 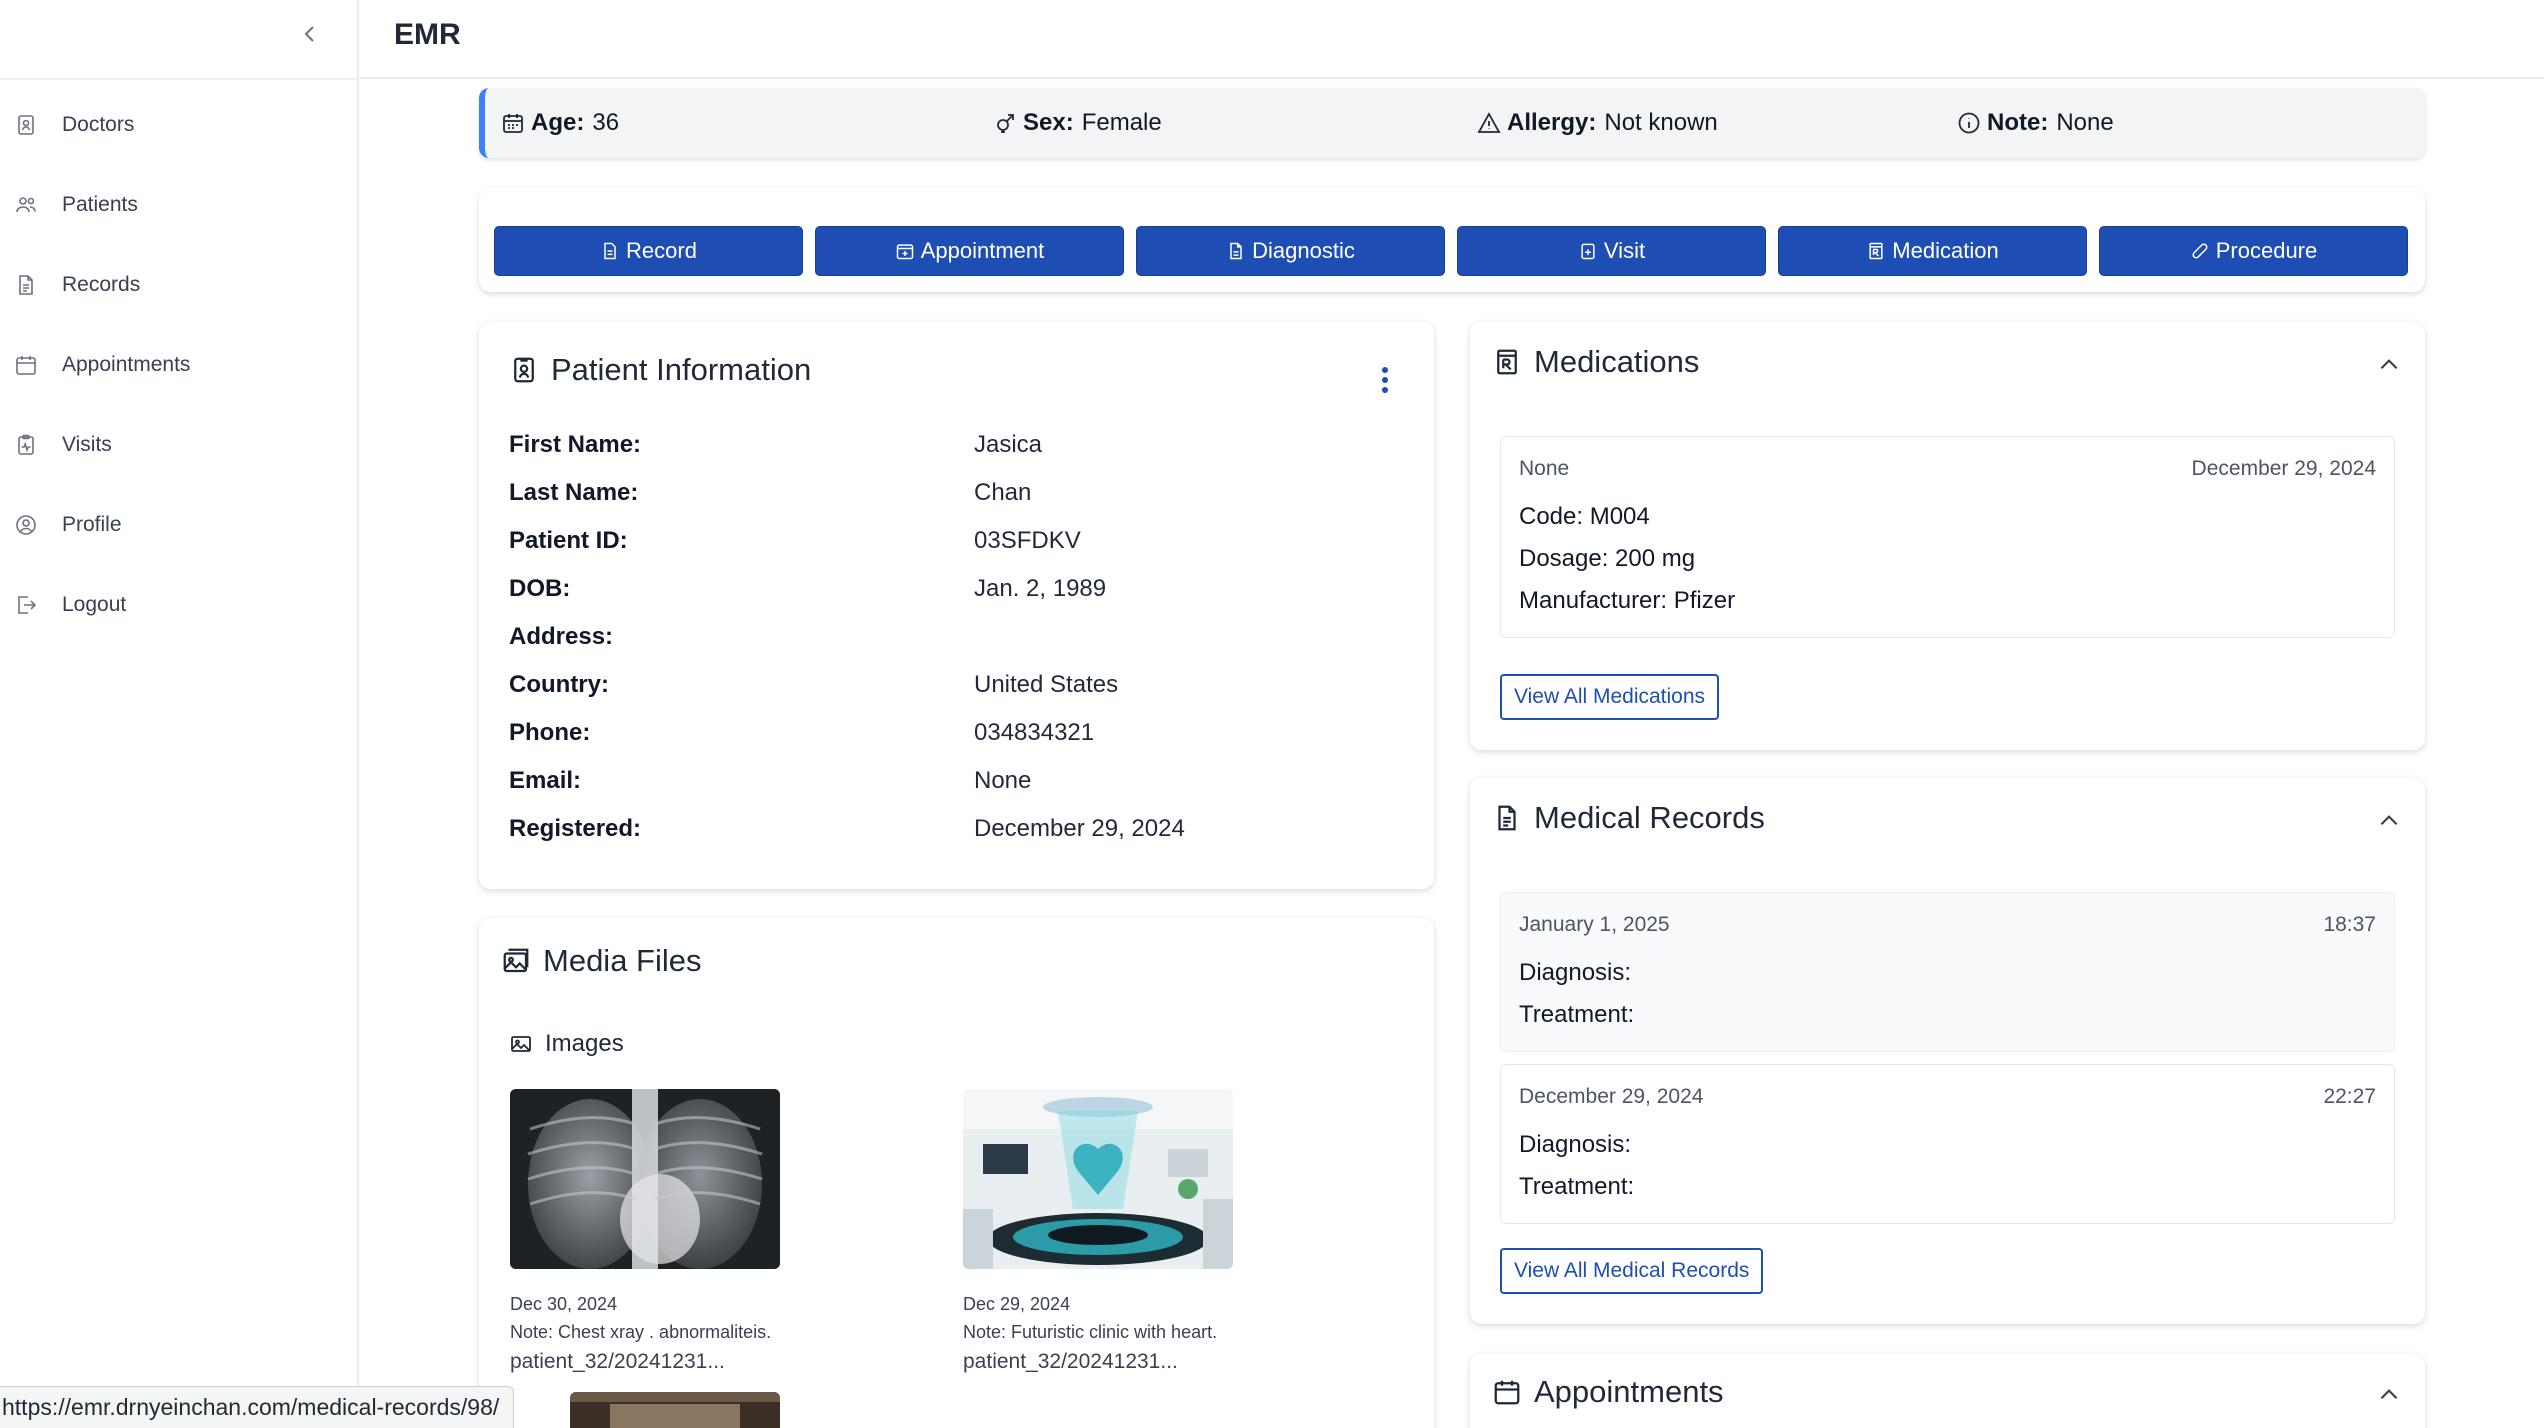 I want to click on image-icon, so click(x=521, y=1044).